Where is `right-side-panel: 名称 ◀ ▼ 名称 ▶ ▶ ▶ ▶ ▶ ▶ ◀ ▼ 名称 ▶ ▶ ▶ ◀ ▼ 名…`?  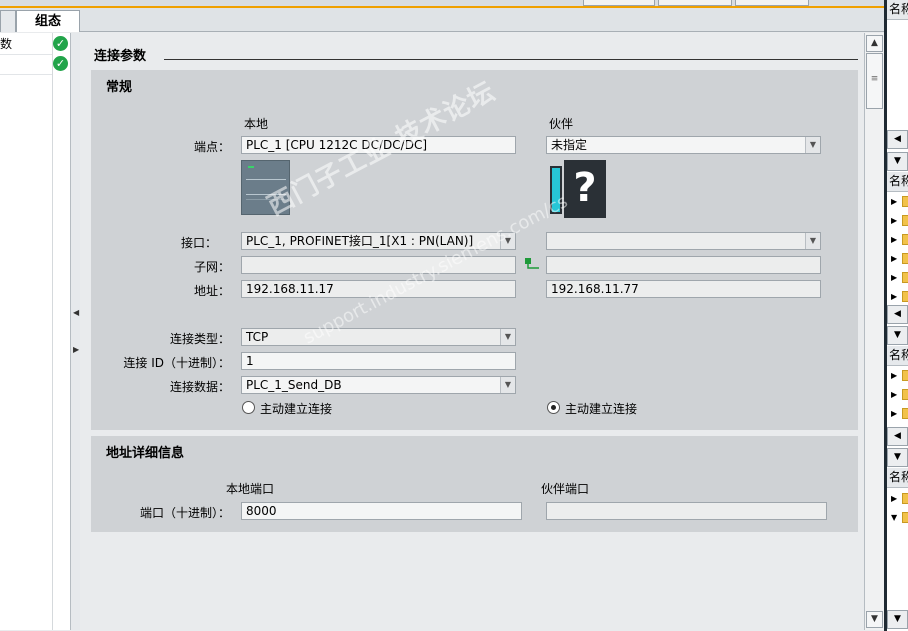 right-side-panel: 名称 ◀ ▼ 名称 ▶ ▶ ▶ ▶ ▶ ▶ ◀ ▼ 名称 ▶ ▶ ▶ ◀ ▼ 名… is located at coordinates (896, 315).